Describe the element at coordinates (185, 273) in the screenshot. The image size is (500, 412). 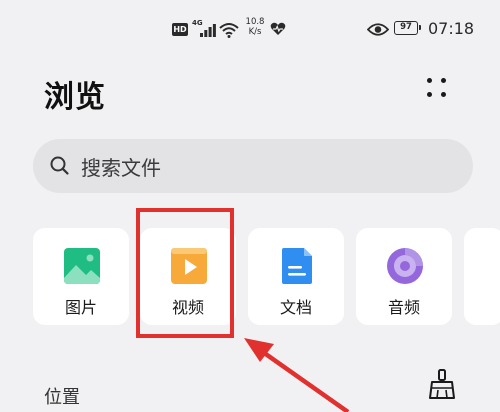
I see `highlight-box` at that location.